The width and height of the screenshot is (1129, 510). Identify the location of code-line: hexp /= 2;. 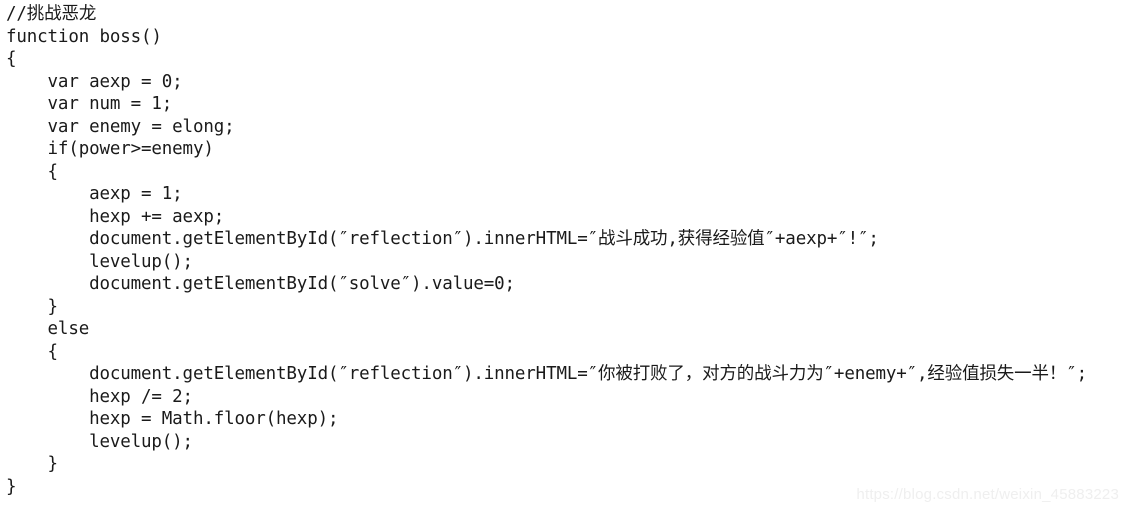
(99, 396).